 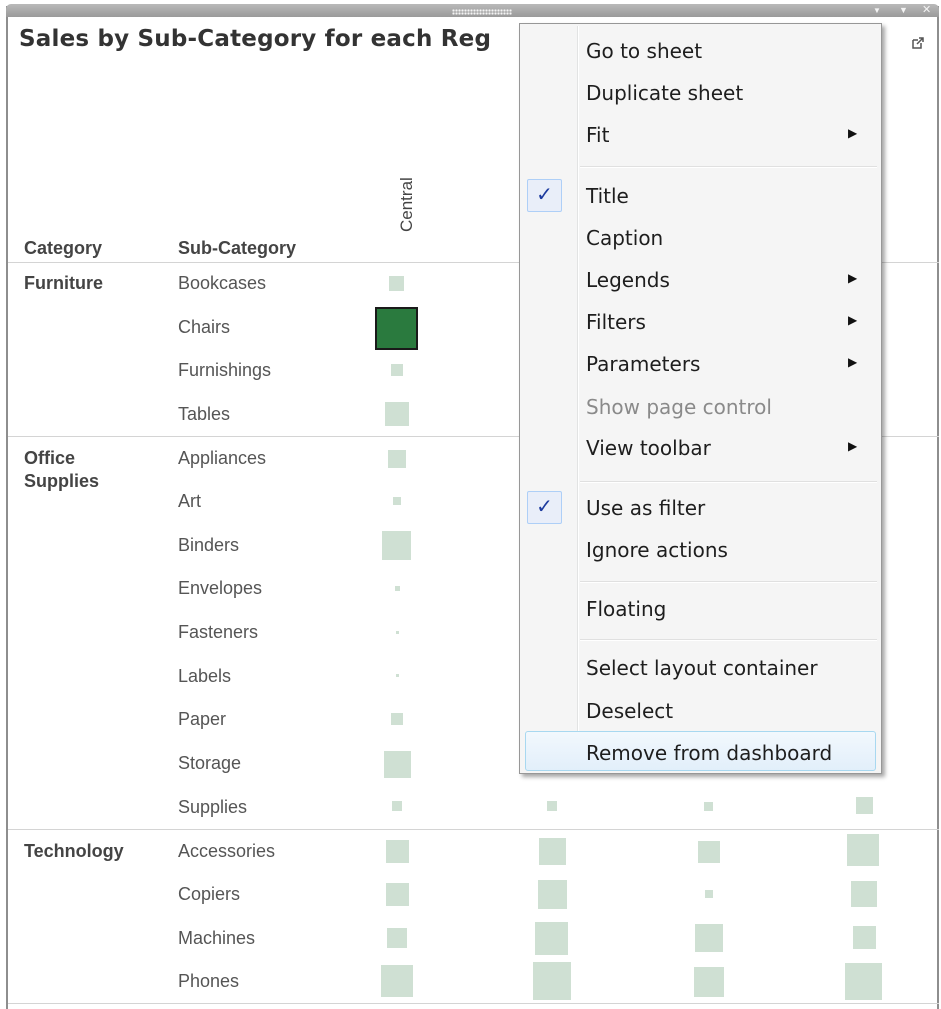 What do you see at coordinates (607, 196) in the screenshot?
I see `menu-item-title: Title` at bounding box center [607, 196].